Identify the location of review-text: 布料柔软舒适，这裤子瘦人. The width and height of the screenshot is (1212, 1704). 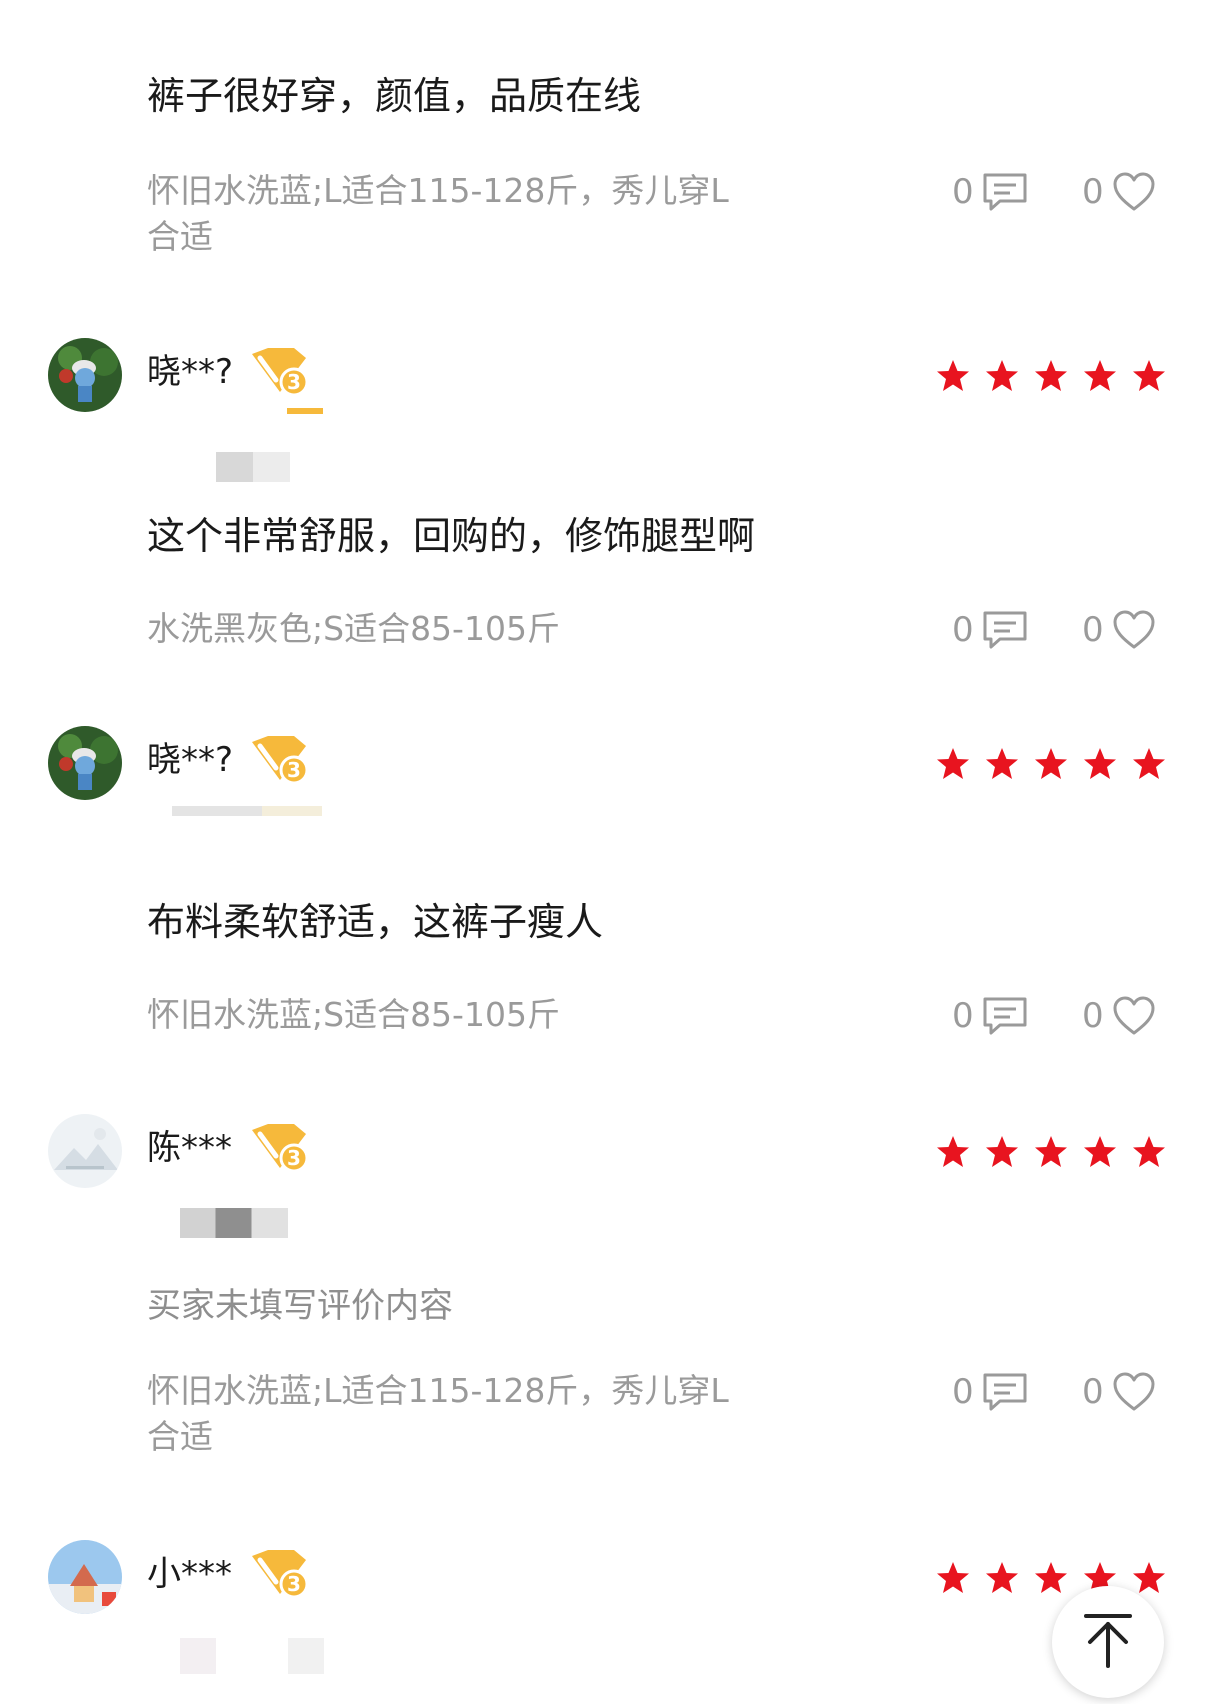
(375, 922).